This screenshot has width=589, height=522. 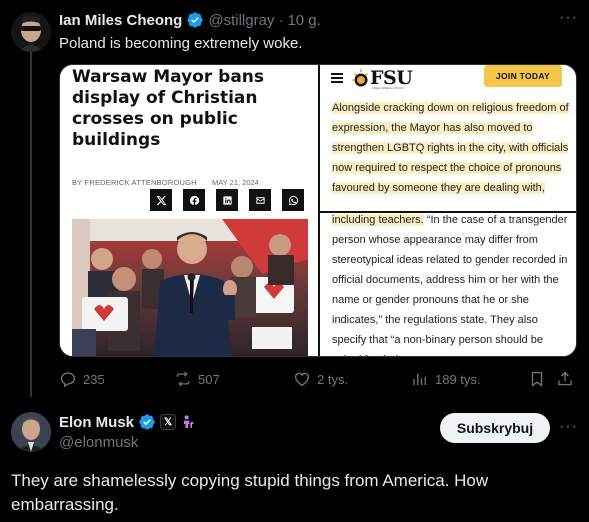 What do you see at coordinates (302, 379) in the screenshot?
I see `heart-icon` at bounding box center [302, 379].